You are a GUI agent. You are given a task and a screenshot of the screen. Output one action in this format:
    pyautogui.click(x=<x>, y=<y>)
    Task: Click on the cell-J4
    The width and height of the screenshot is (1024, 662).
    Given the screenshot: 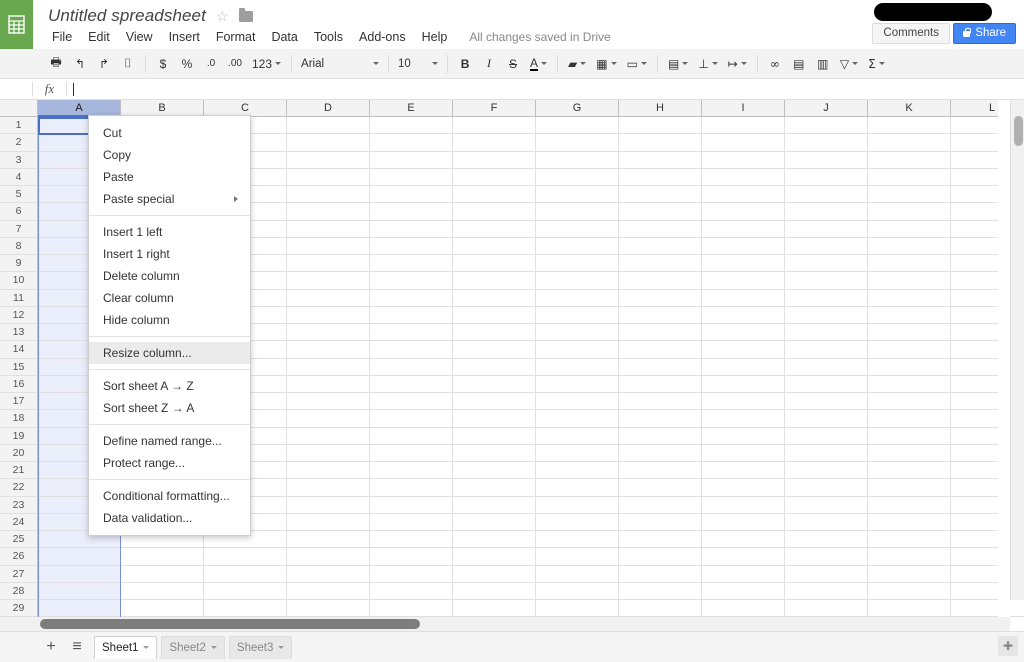 What is the action you would take?
    pyautogui.click(x=826, y=177)
    